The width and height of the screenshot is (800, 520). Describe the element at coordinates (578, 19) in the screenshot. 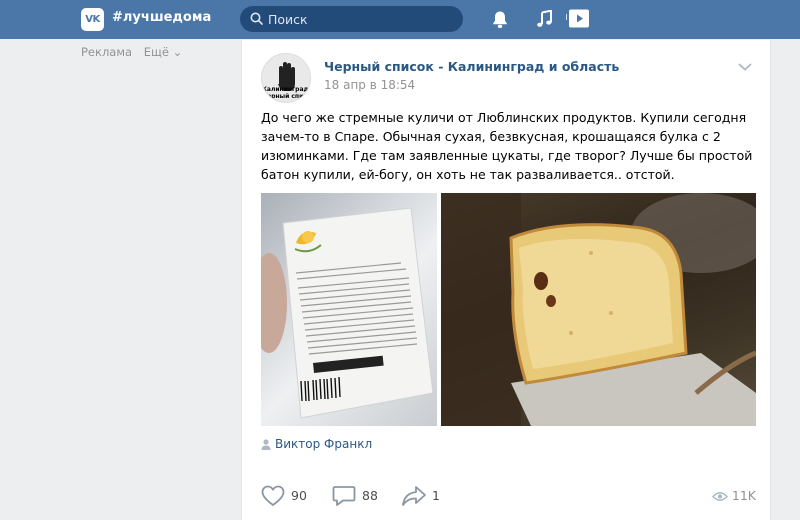

I see `play-icon` at that location.